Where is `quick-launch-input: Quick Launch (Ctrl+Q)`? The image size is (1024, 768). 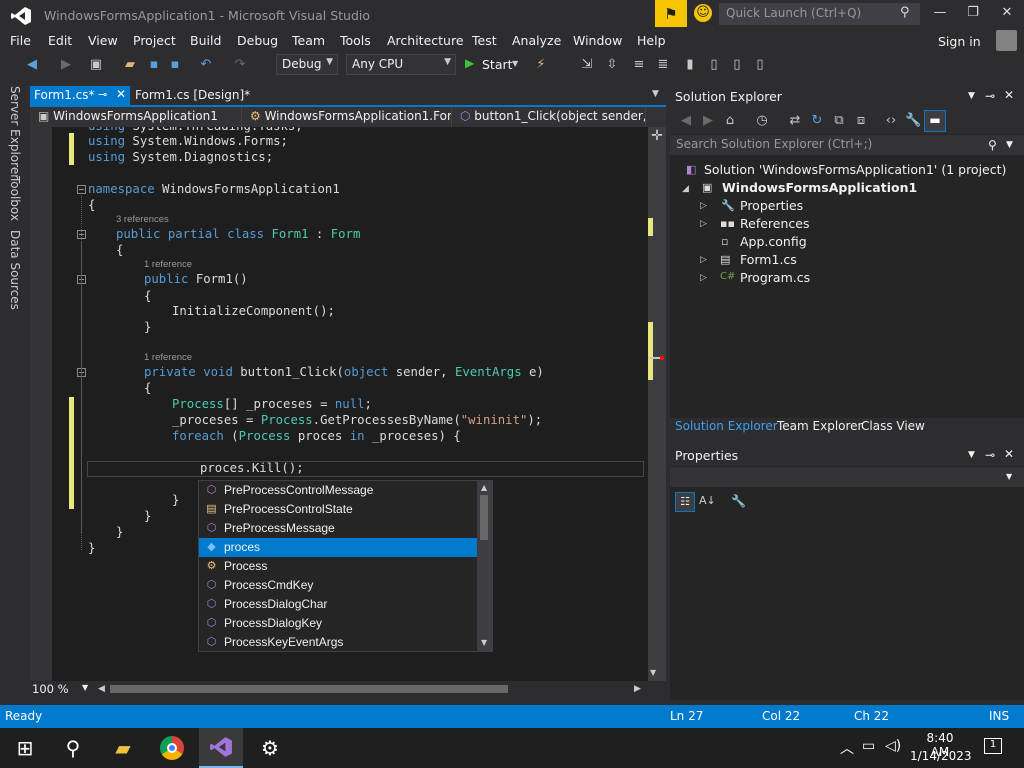
quick-launch-input: Quick Launch (Ctrl+Q) is located at coordinates (819, 14).